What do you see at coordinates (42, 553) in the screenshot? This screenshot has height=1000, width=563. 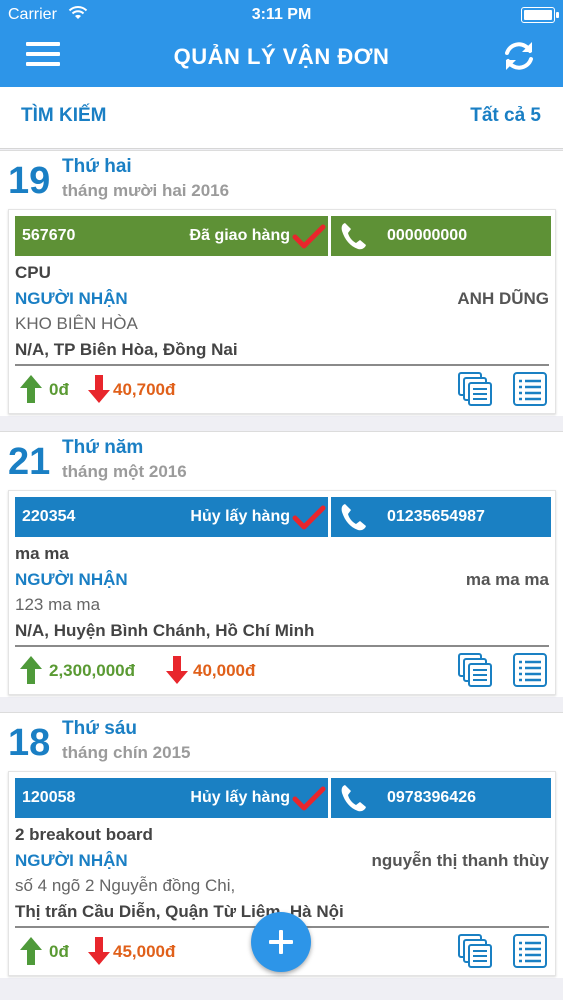 I see `product-name: ma ma` at bounding box center [42, 553].